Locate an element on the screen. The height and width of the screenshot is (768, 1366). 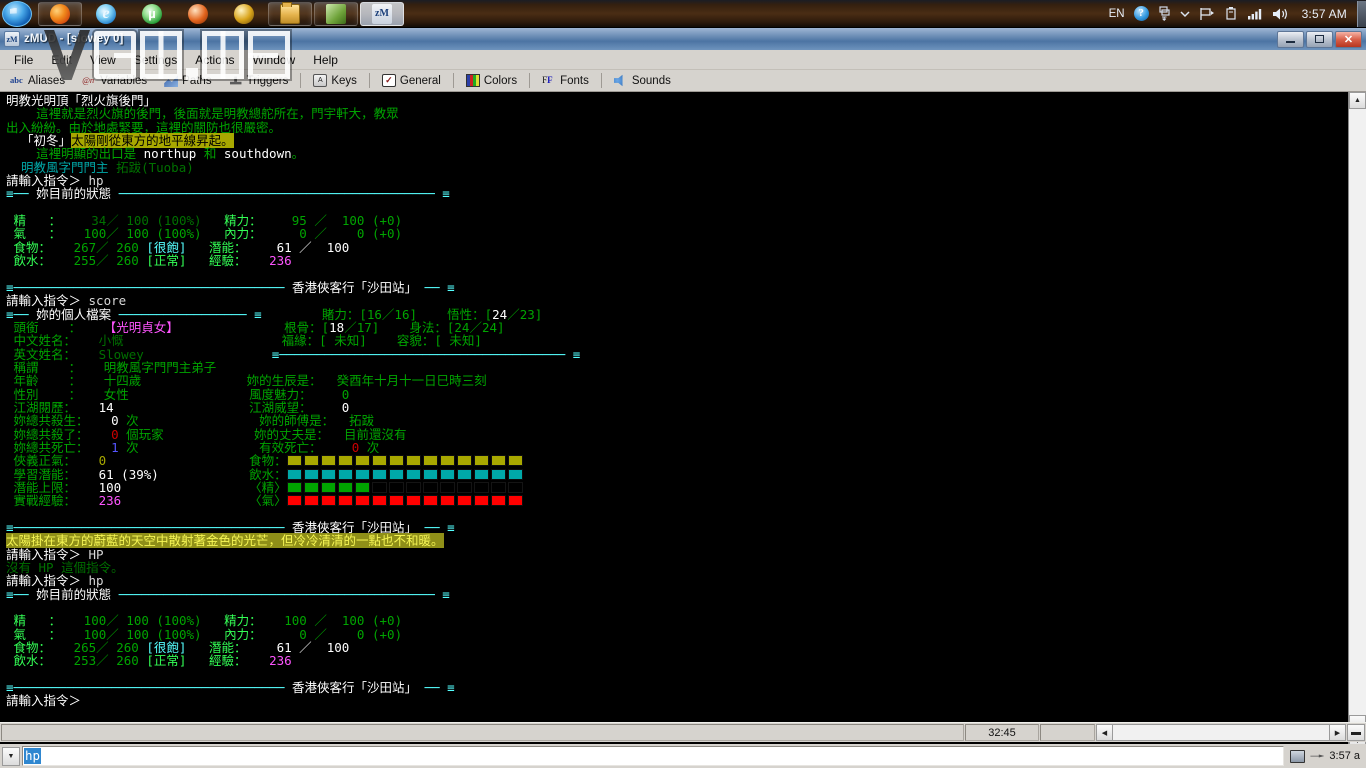
taskbar-item-firefox is located at coordinates (60, 13).